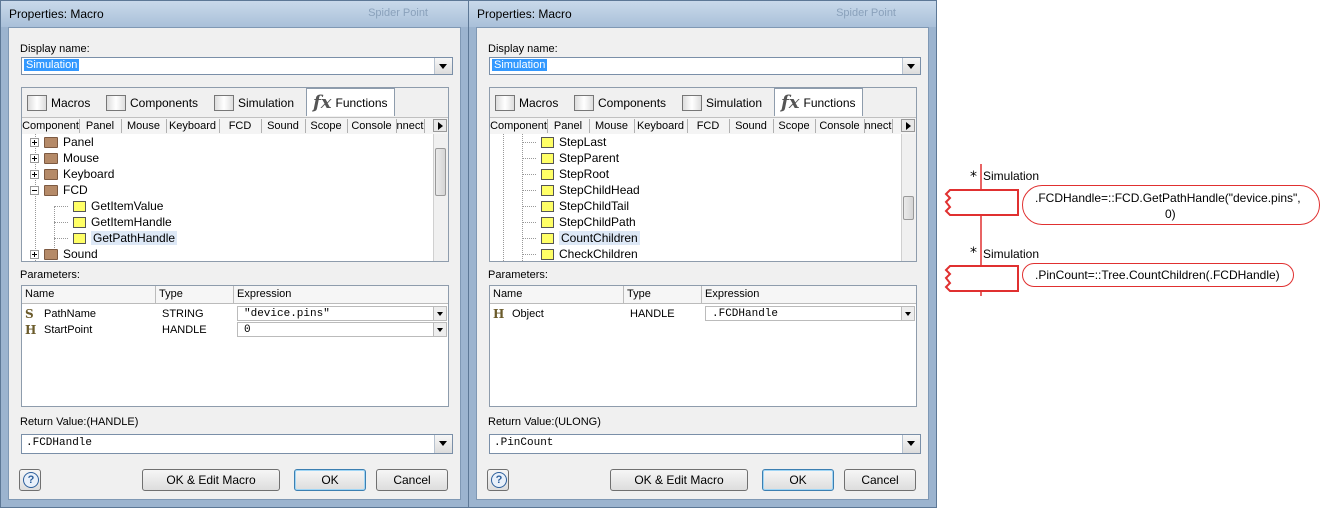  I want to click on tree-item: GetItemValue, so click(108, 206).